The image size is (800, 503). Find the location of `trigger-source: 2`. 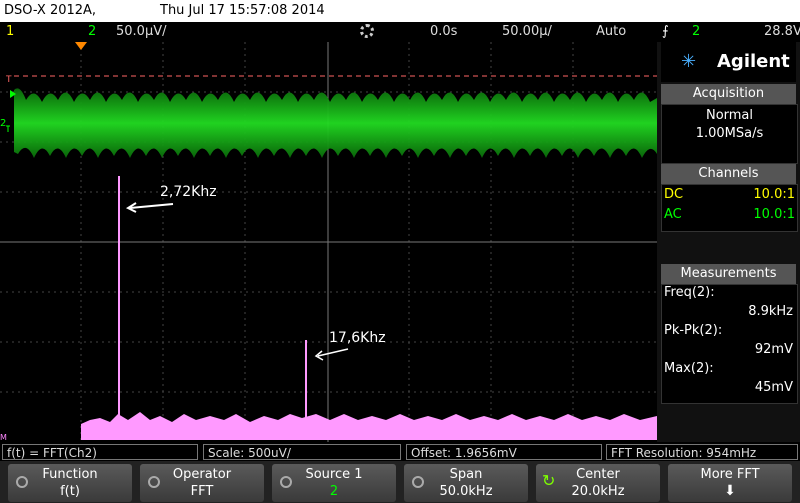

trigger-source: 2 is located at coordinates (696, 32).